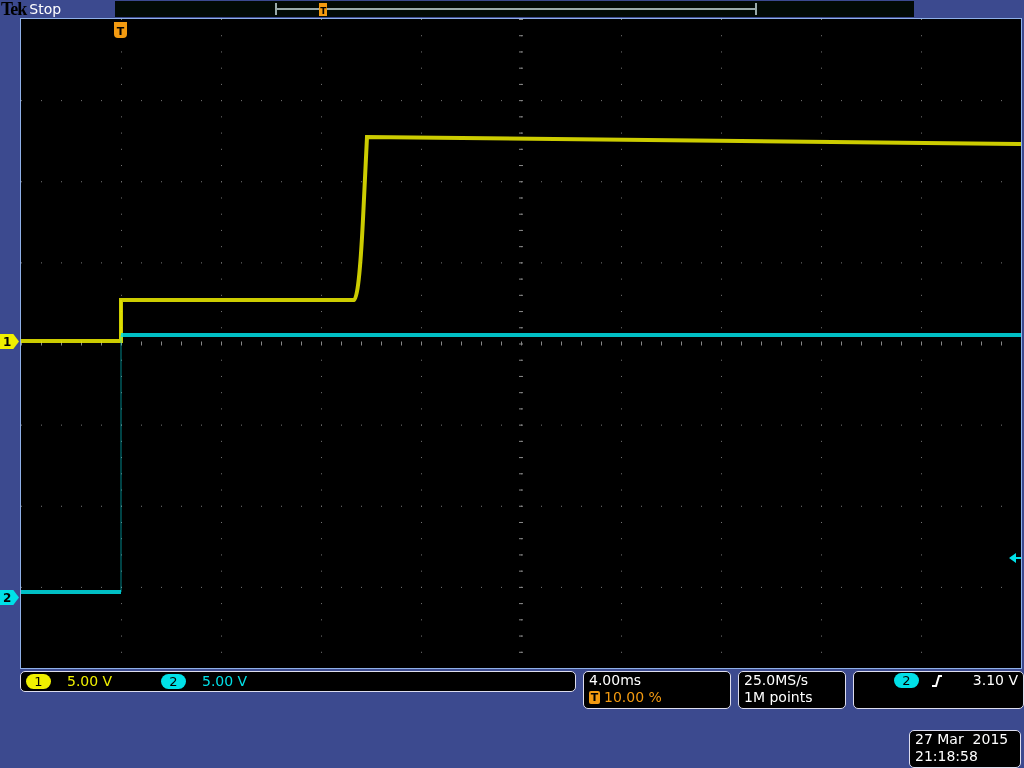 Image resolution: width=1024 pixels, height=768 pixels. What do you see at coordinates (9, 341) in the screenshot?
I see `channel-marker: 1` at bounding box center [9, 341].